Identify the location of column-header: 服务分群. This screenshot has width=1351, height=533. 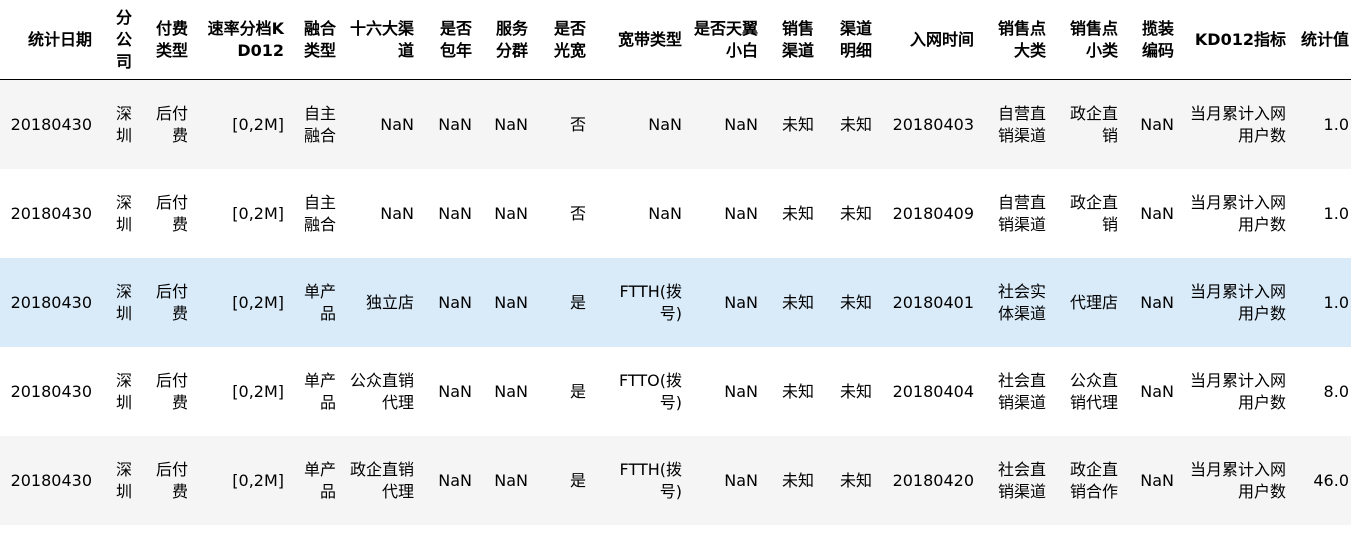
(506, 40).